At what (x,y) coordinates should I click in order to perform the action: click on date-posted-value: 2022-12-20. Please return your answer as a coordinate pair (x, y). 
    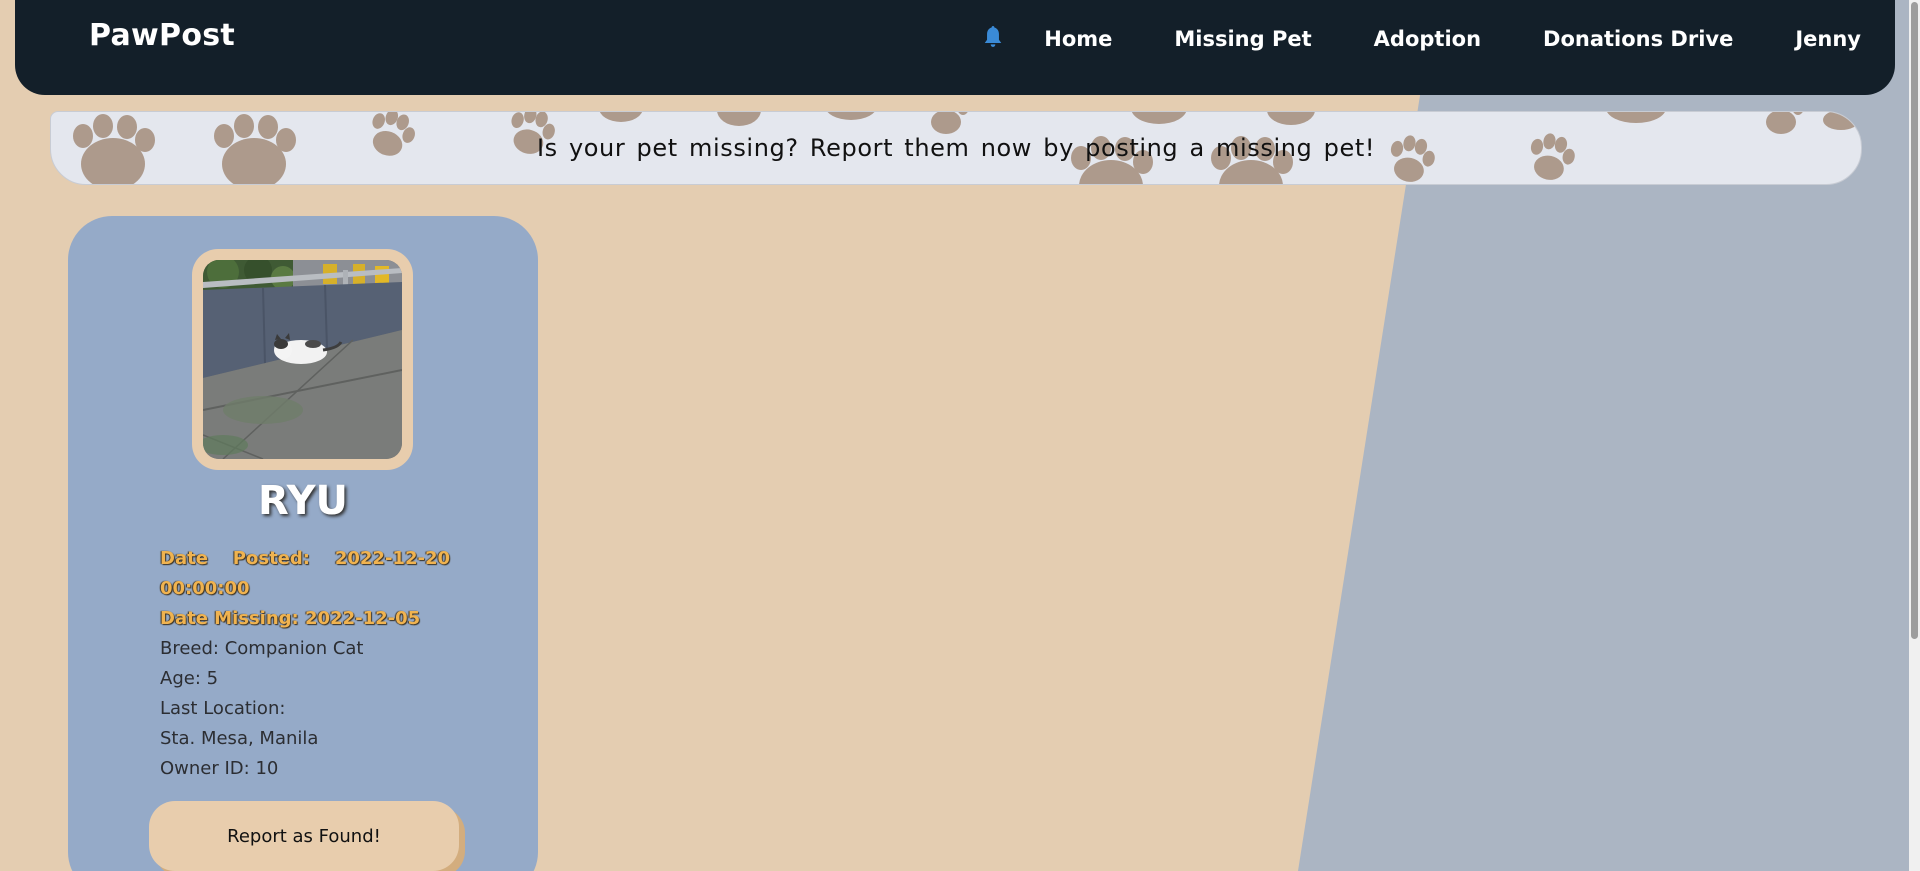
    Looking at the image, I should click on (392, 558).